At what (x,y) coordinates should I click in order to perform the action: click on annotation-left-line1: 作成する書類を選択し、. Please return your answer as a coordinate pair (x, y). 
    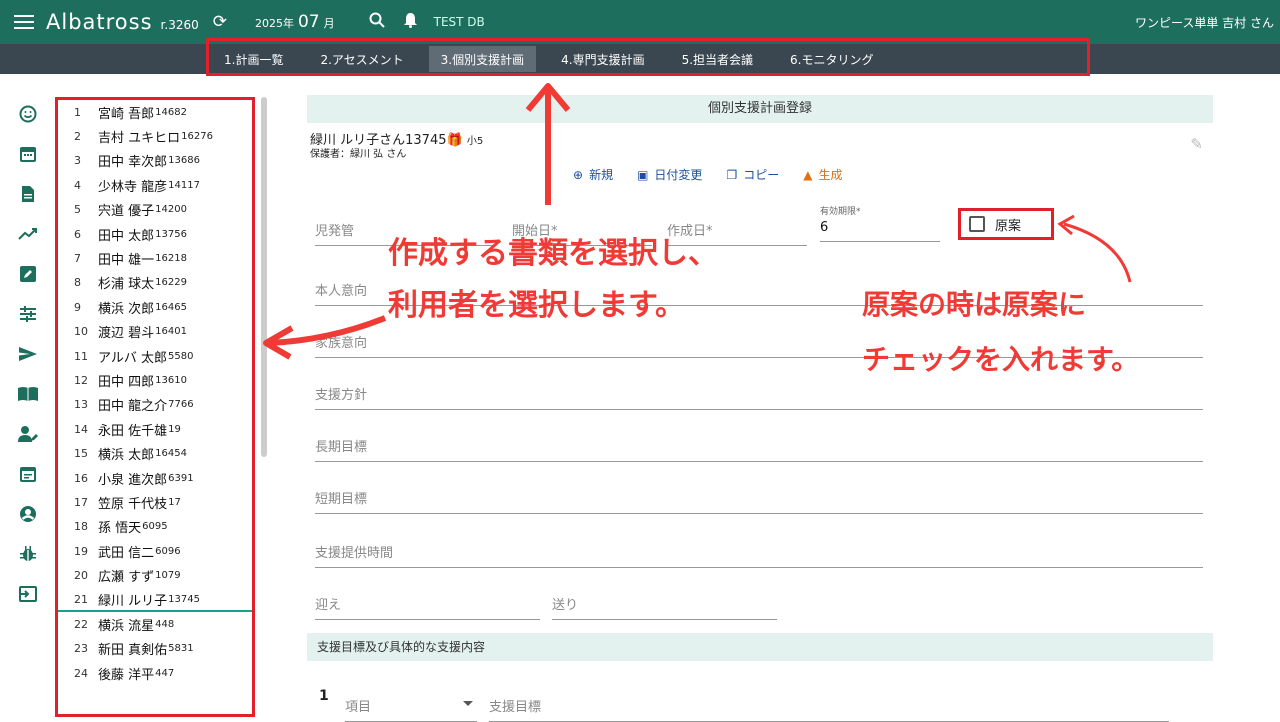
    Looking at the image, I should click on (553, 253).